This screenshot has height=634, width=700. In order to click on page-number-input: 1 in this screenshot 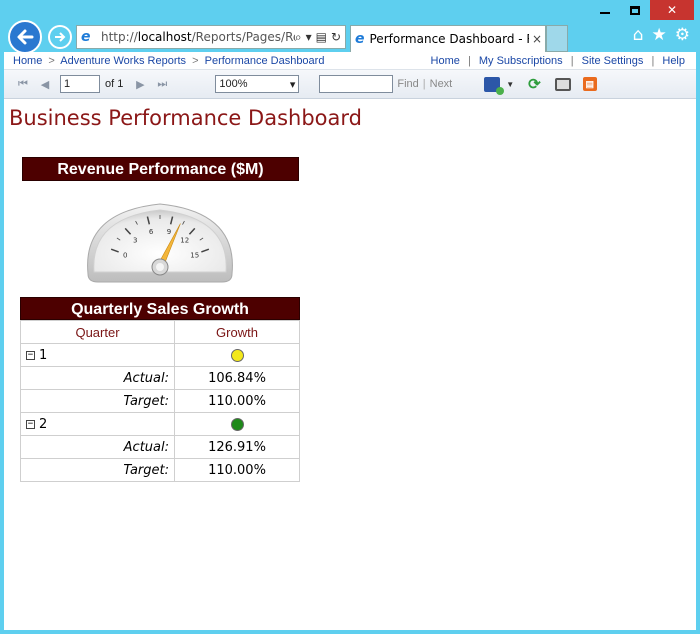, I will do `click(80, 84)`.